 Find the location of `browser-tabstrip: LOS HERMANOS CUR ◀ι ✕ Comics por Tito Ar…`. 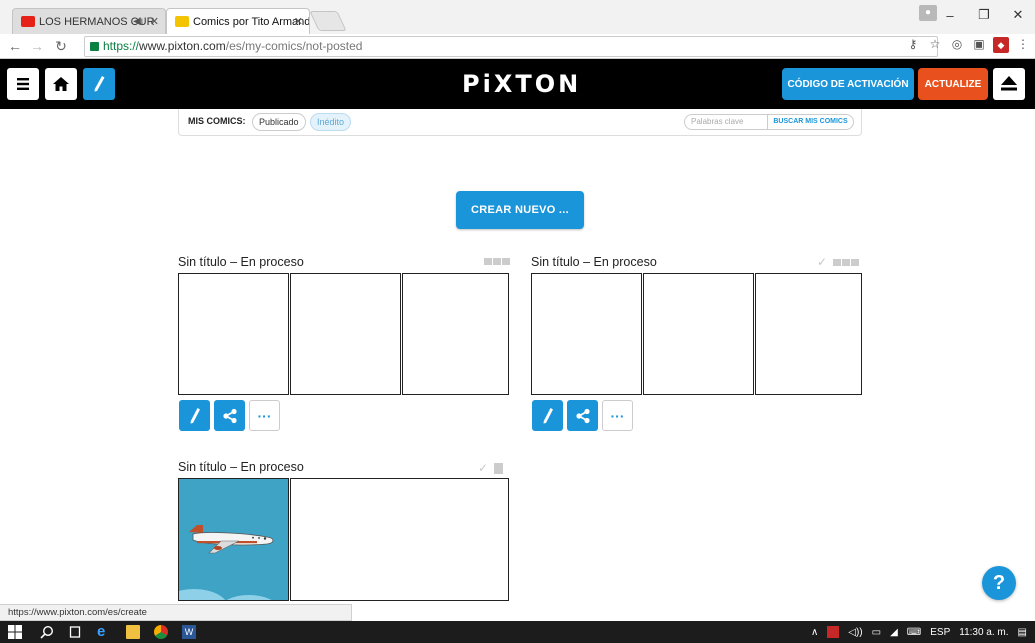

browser-tabstrip: LOS HERMANOS CUR ◀ι ✕ Comics por Tito Ar… is located at coordinates (517, 17).